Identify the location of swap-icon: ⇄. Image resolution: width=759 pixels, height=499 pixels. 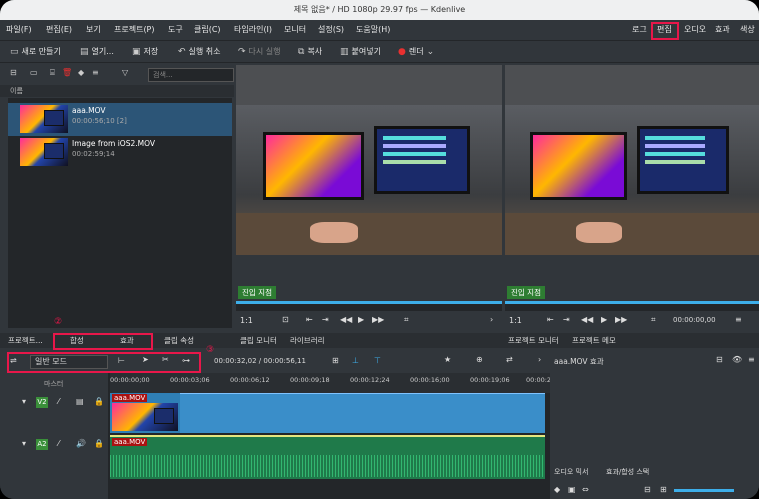
(509, 359).